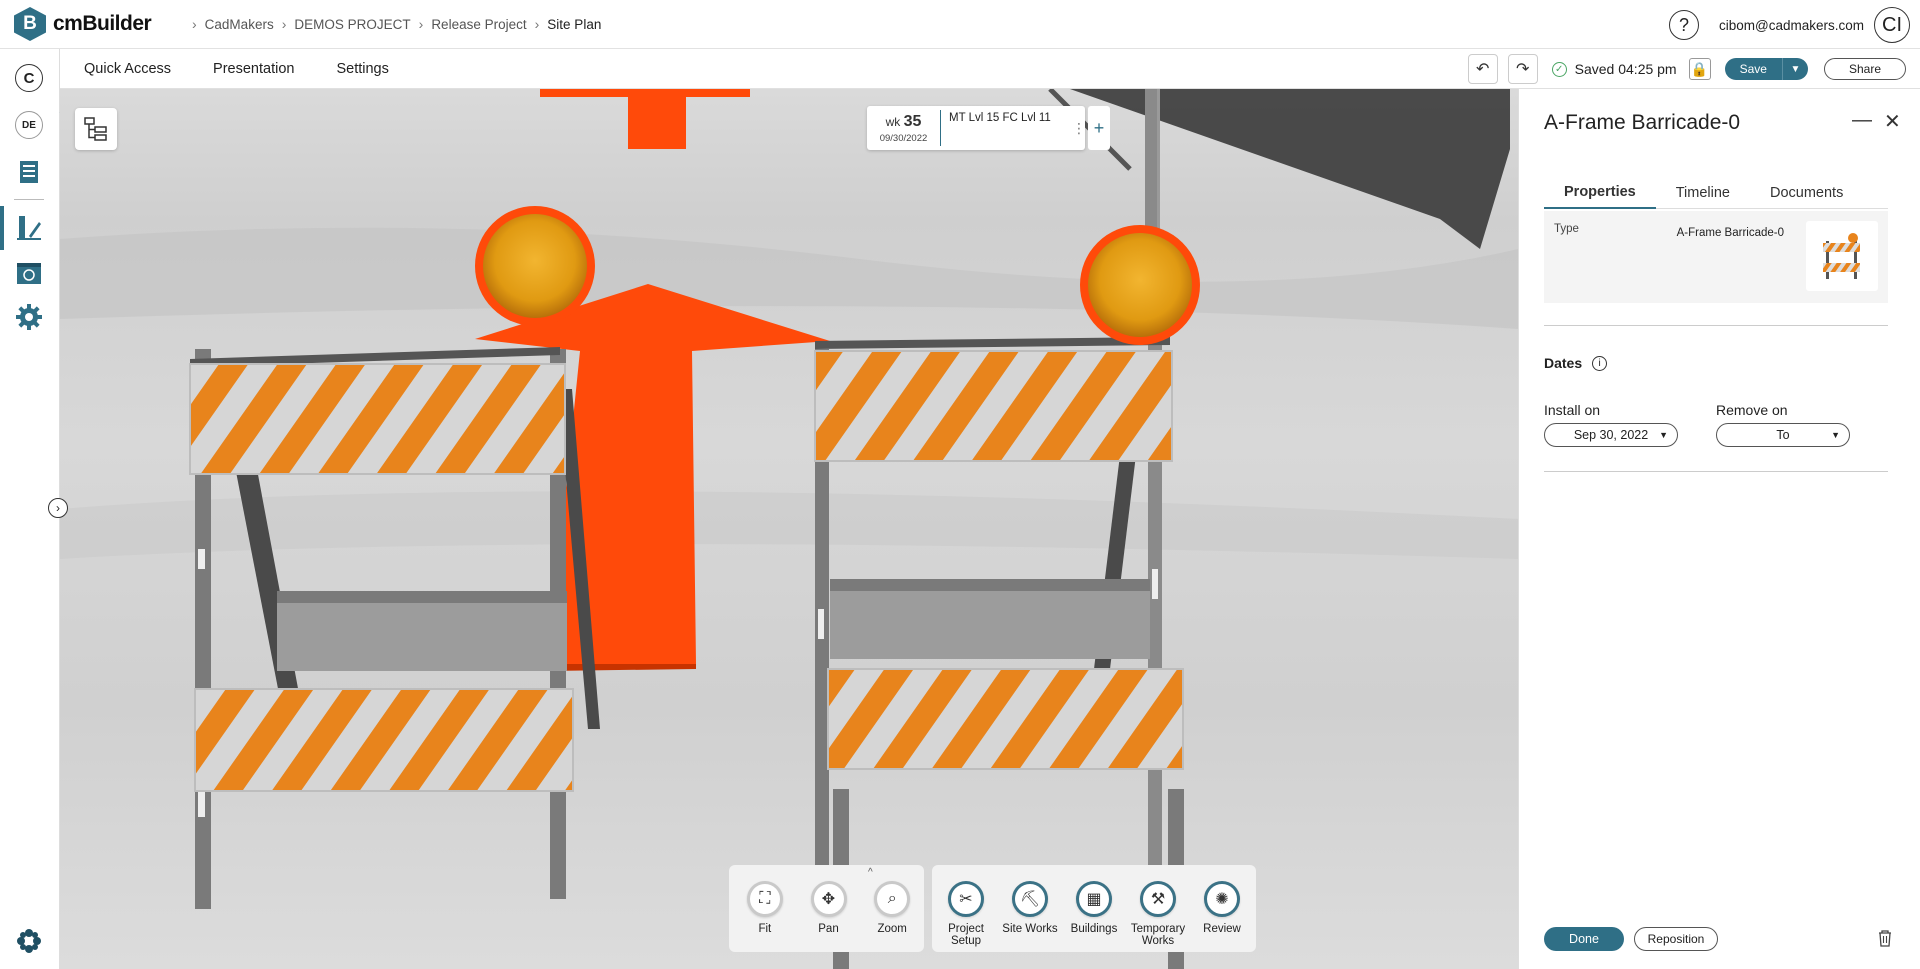  What do you see at coordinates (657, 119) in the screenshot?
I see `arrow-marking-top` at bounding box center [657, 119].